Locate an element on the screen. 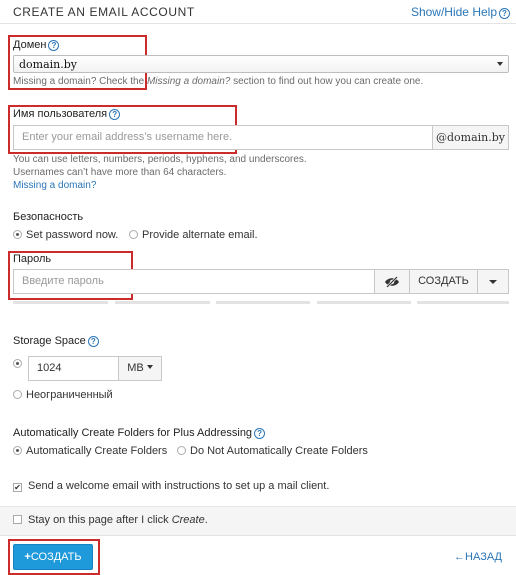 The width and height of the screenshot is (516, 575). arrow-left-icon: ← is located at coordinates (460, 557).